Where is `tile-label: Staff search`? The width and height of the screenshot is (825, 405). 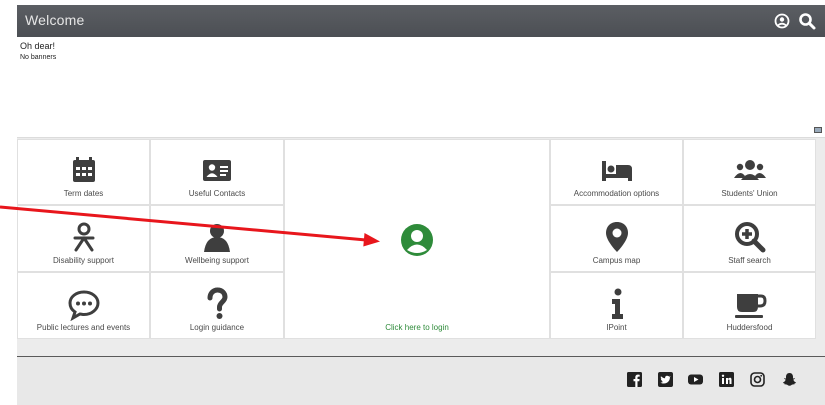
tile-label: Staff search is located at coordinates (749, 260).